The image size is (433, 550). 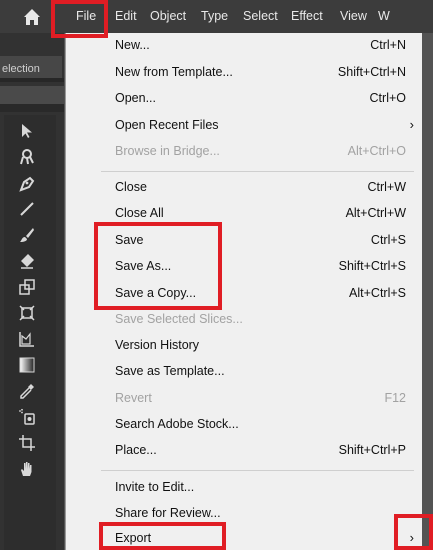 What do you see at coordinates (244, 72) in the screenshot?
I see `menu-item-new-from-template: New from Template... Shift+Ctrl+N` at bounding box center [244, 72].